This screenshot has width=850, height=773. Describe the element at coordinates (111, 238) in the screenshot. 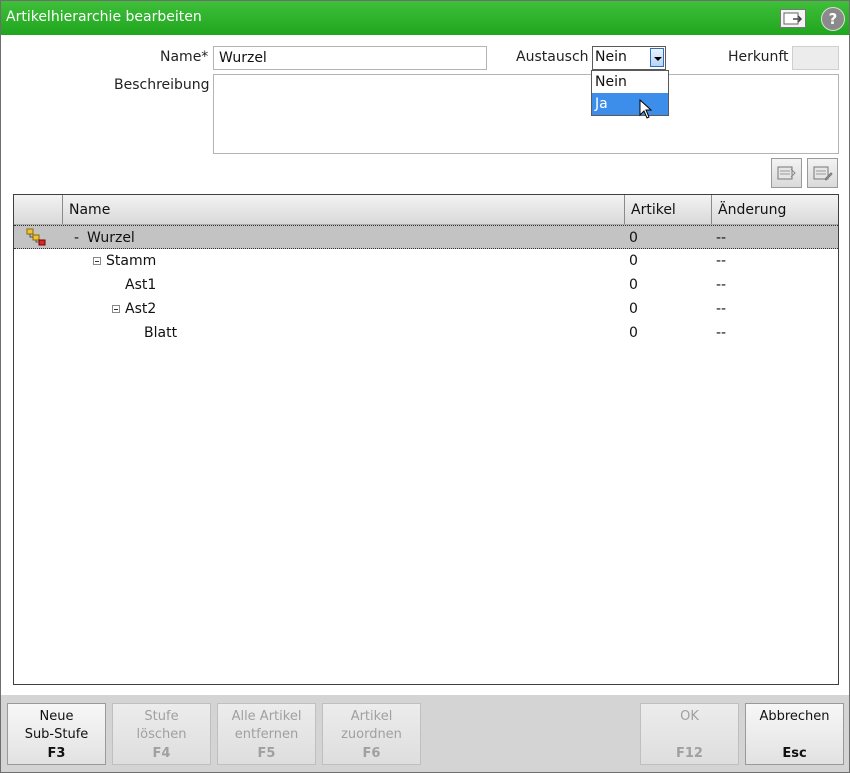

I see `row-name: Wurzel` at that location.